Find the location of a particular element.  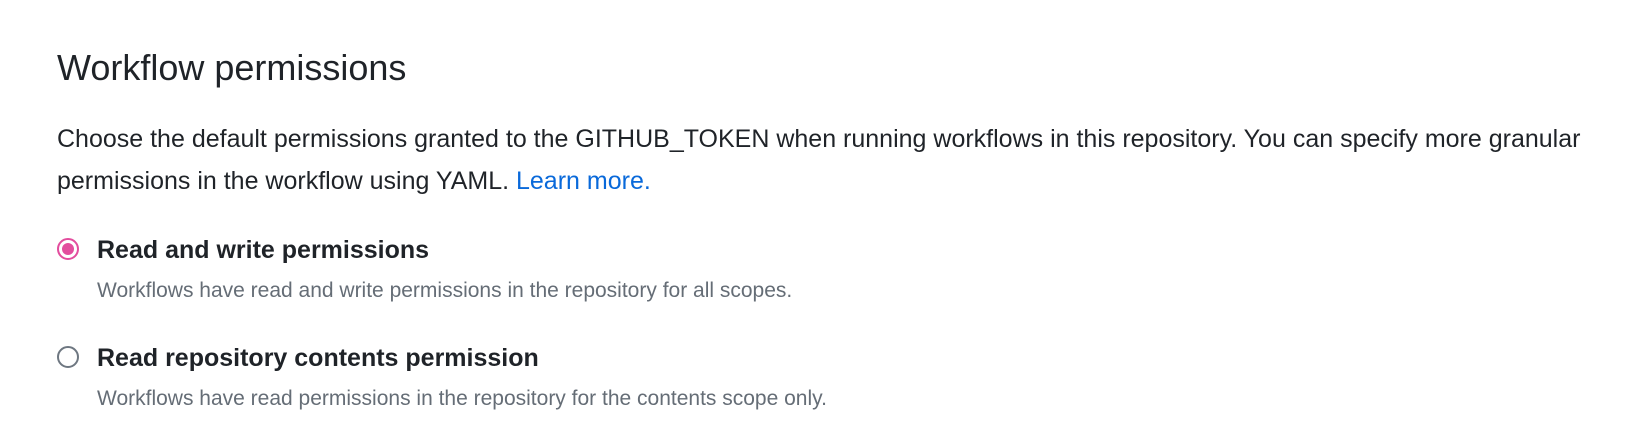

section-title: Workflow permissions is located at coordinates (232, 67).